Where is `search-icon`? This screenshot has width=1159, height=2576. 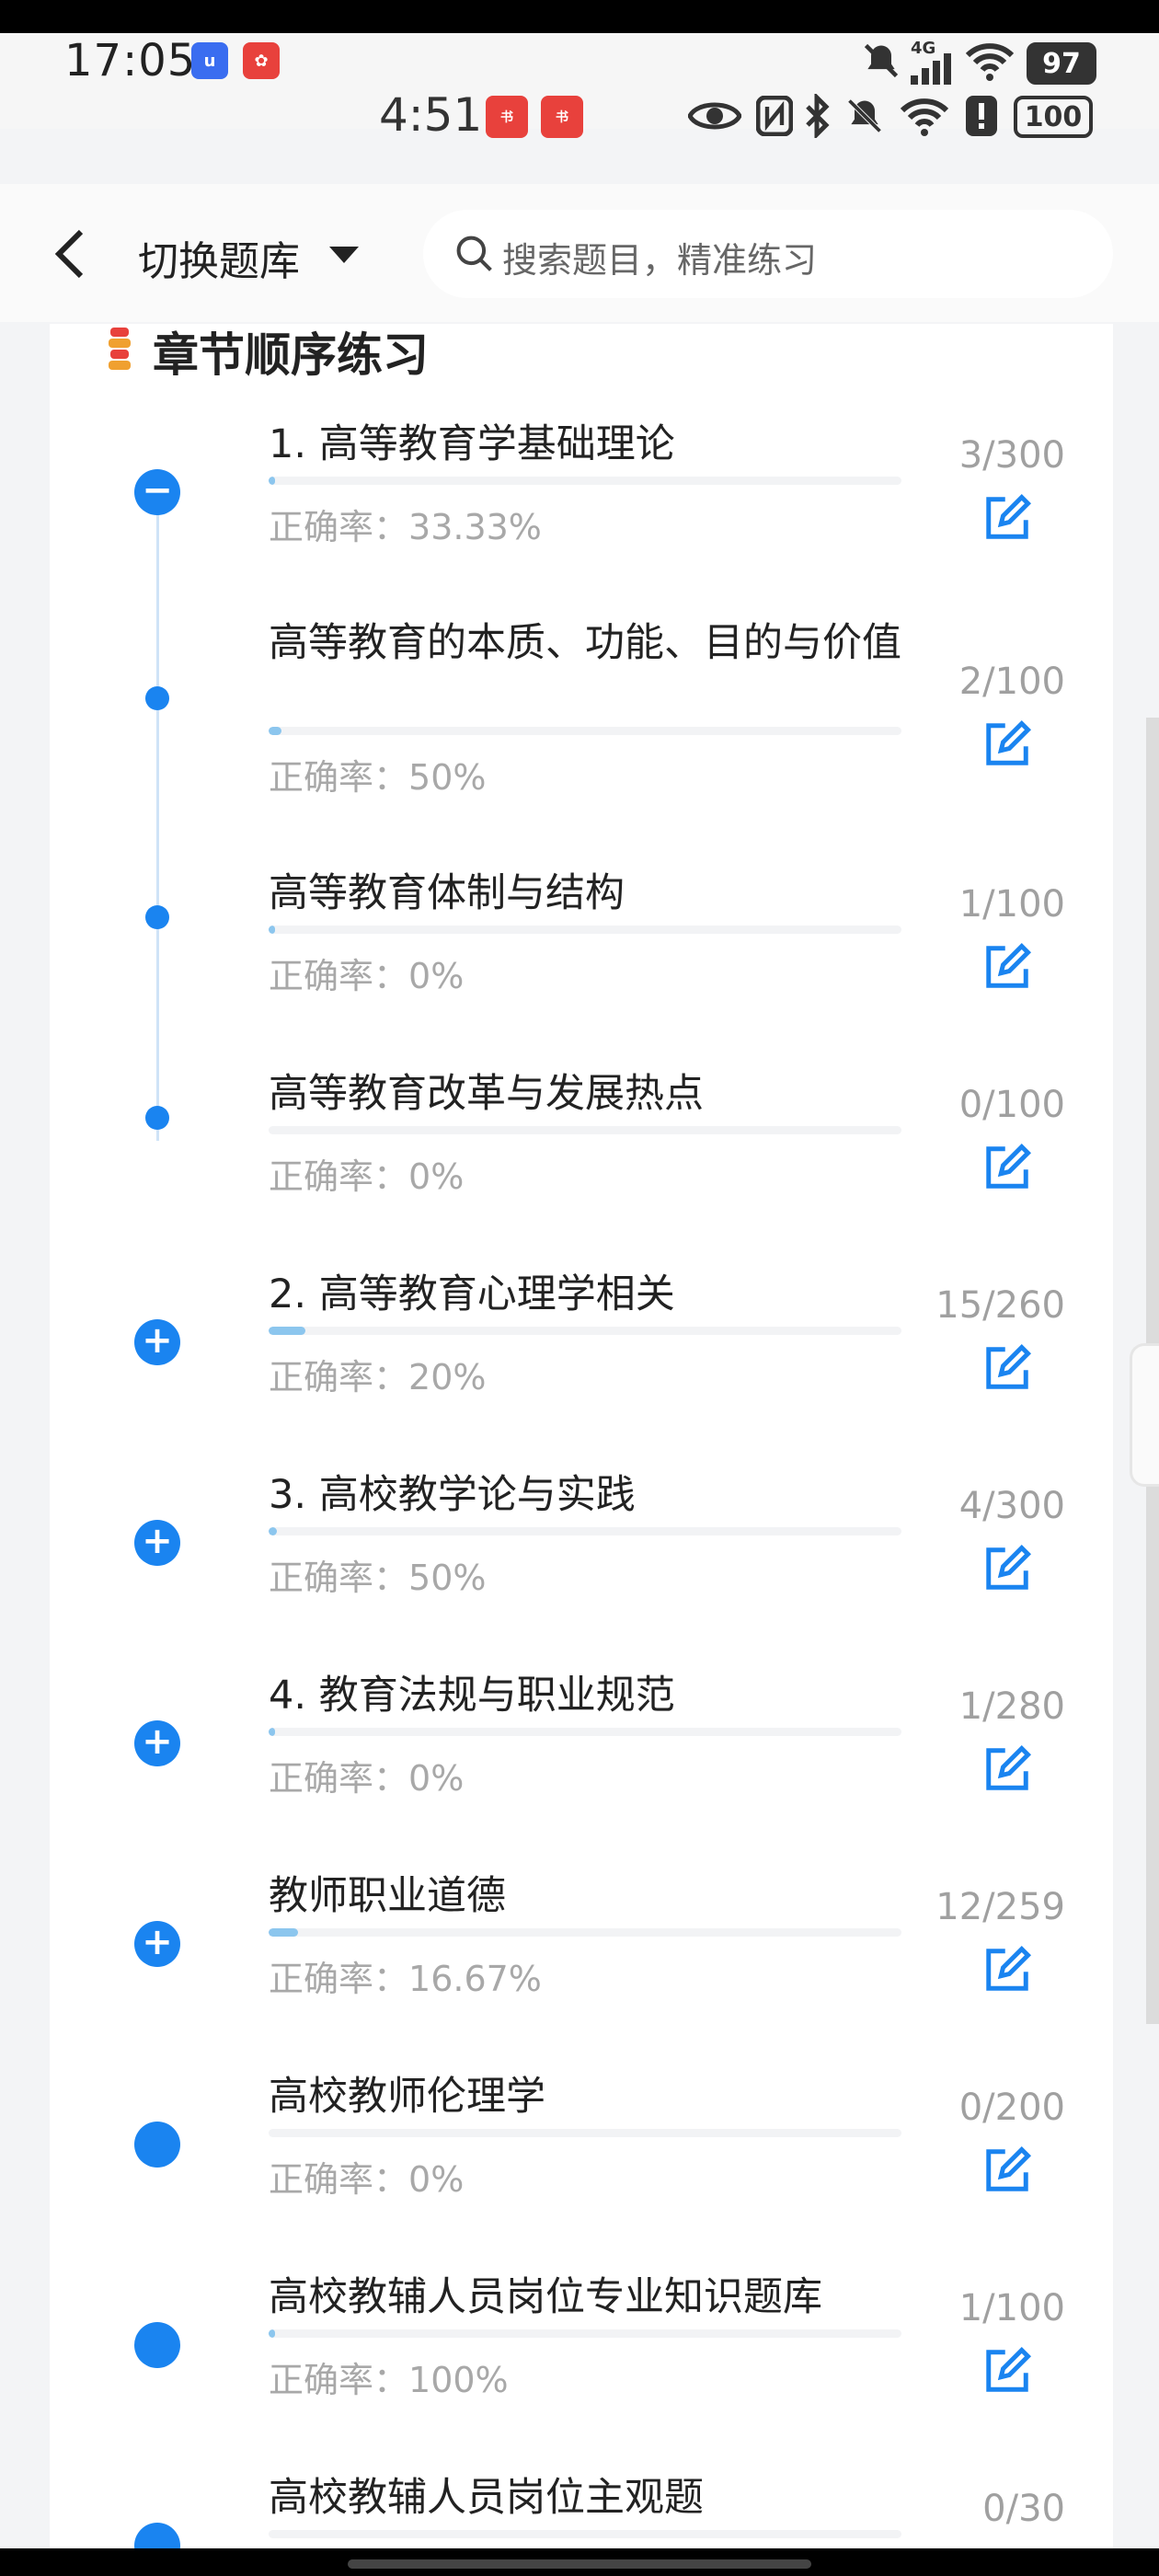 search-icon is located at coordinates (474, 253).